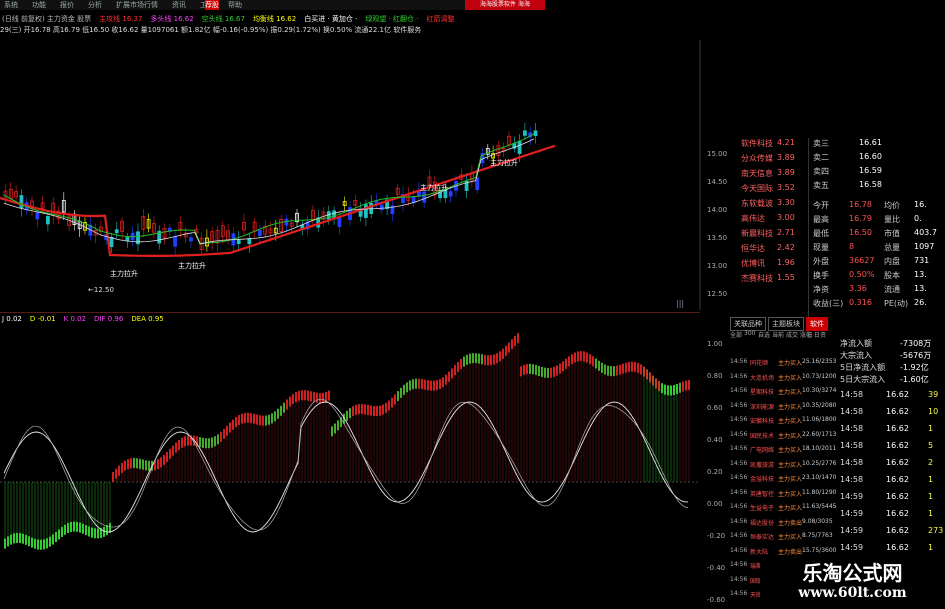 This screenshot has height=609, width=945. Describe the element at coordinates (821, 185) in the screenshot. I see `ask-label: 卖五` at that location.